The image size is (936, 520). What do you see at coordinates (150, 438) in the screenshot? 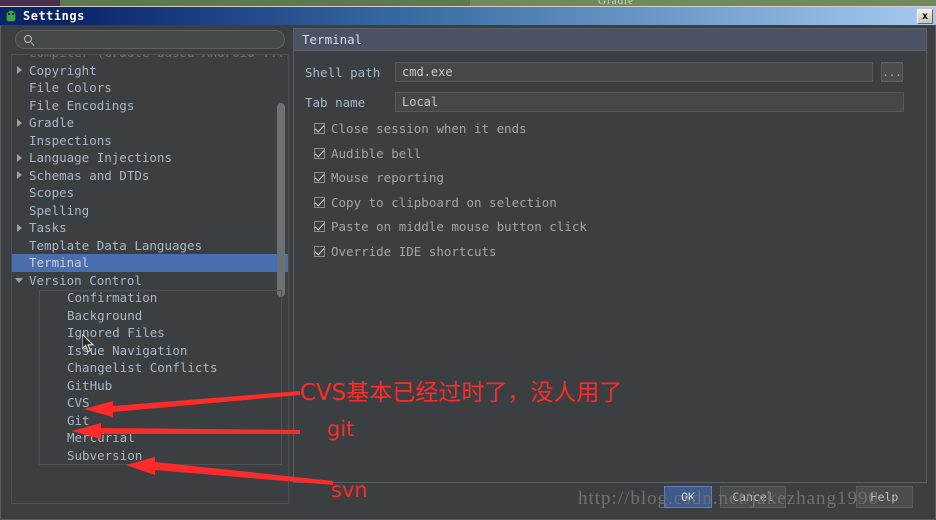
I see `tree-item-mercurial: Mercurial` at bounding box center [150, 438].